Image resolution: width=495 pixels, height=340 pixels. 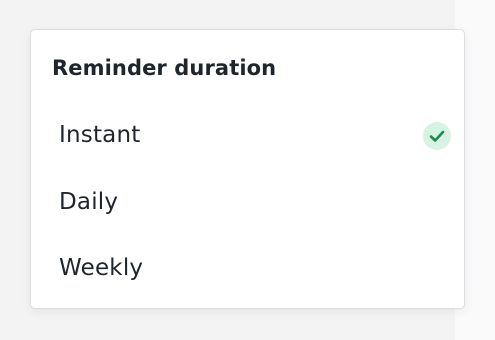 I want to click on option-daily: Daily, so click(x=247, y=203).